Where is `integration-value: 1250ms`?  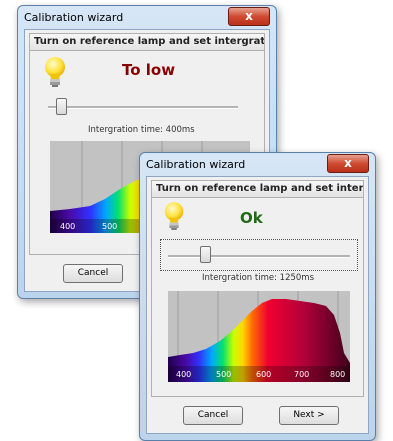
integration-value: 1250ms is located at coordinates (296, 278).